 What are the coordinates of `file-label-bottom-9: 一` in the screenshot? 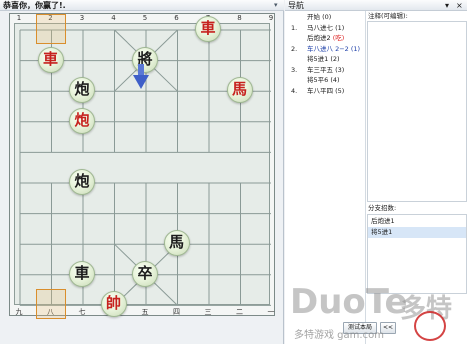 It's located at (271, 312).